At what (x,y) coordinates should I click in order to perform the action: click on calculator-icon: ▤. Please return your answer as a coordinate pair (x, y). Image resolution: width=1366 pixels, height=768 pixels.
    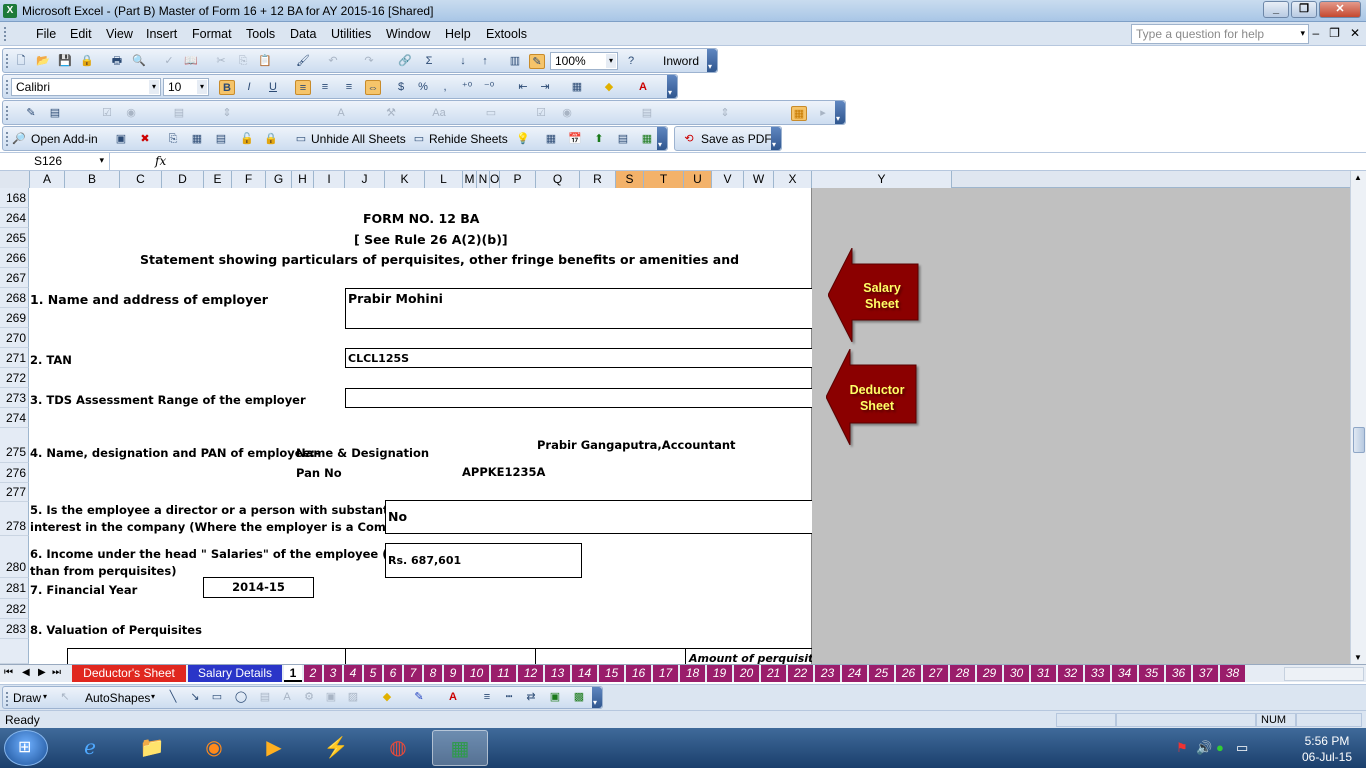
    Looking at the image, I should click on (623, 139).